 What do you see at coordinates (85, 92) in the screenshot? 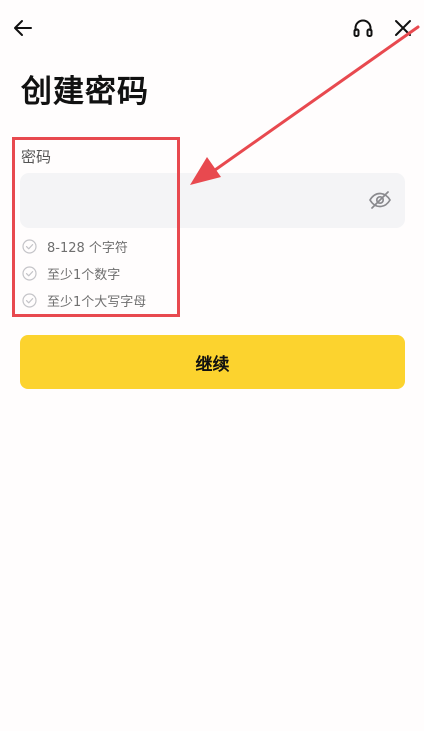
I see `page-title: 创建密码` at bounding box center [85, 92].